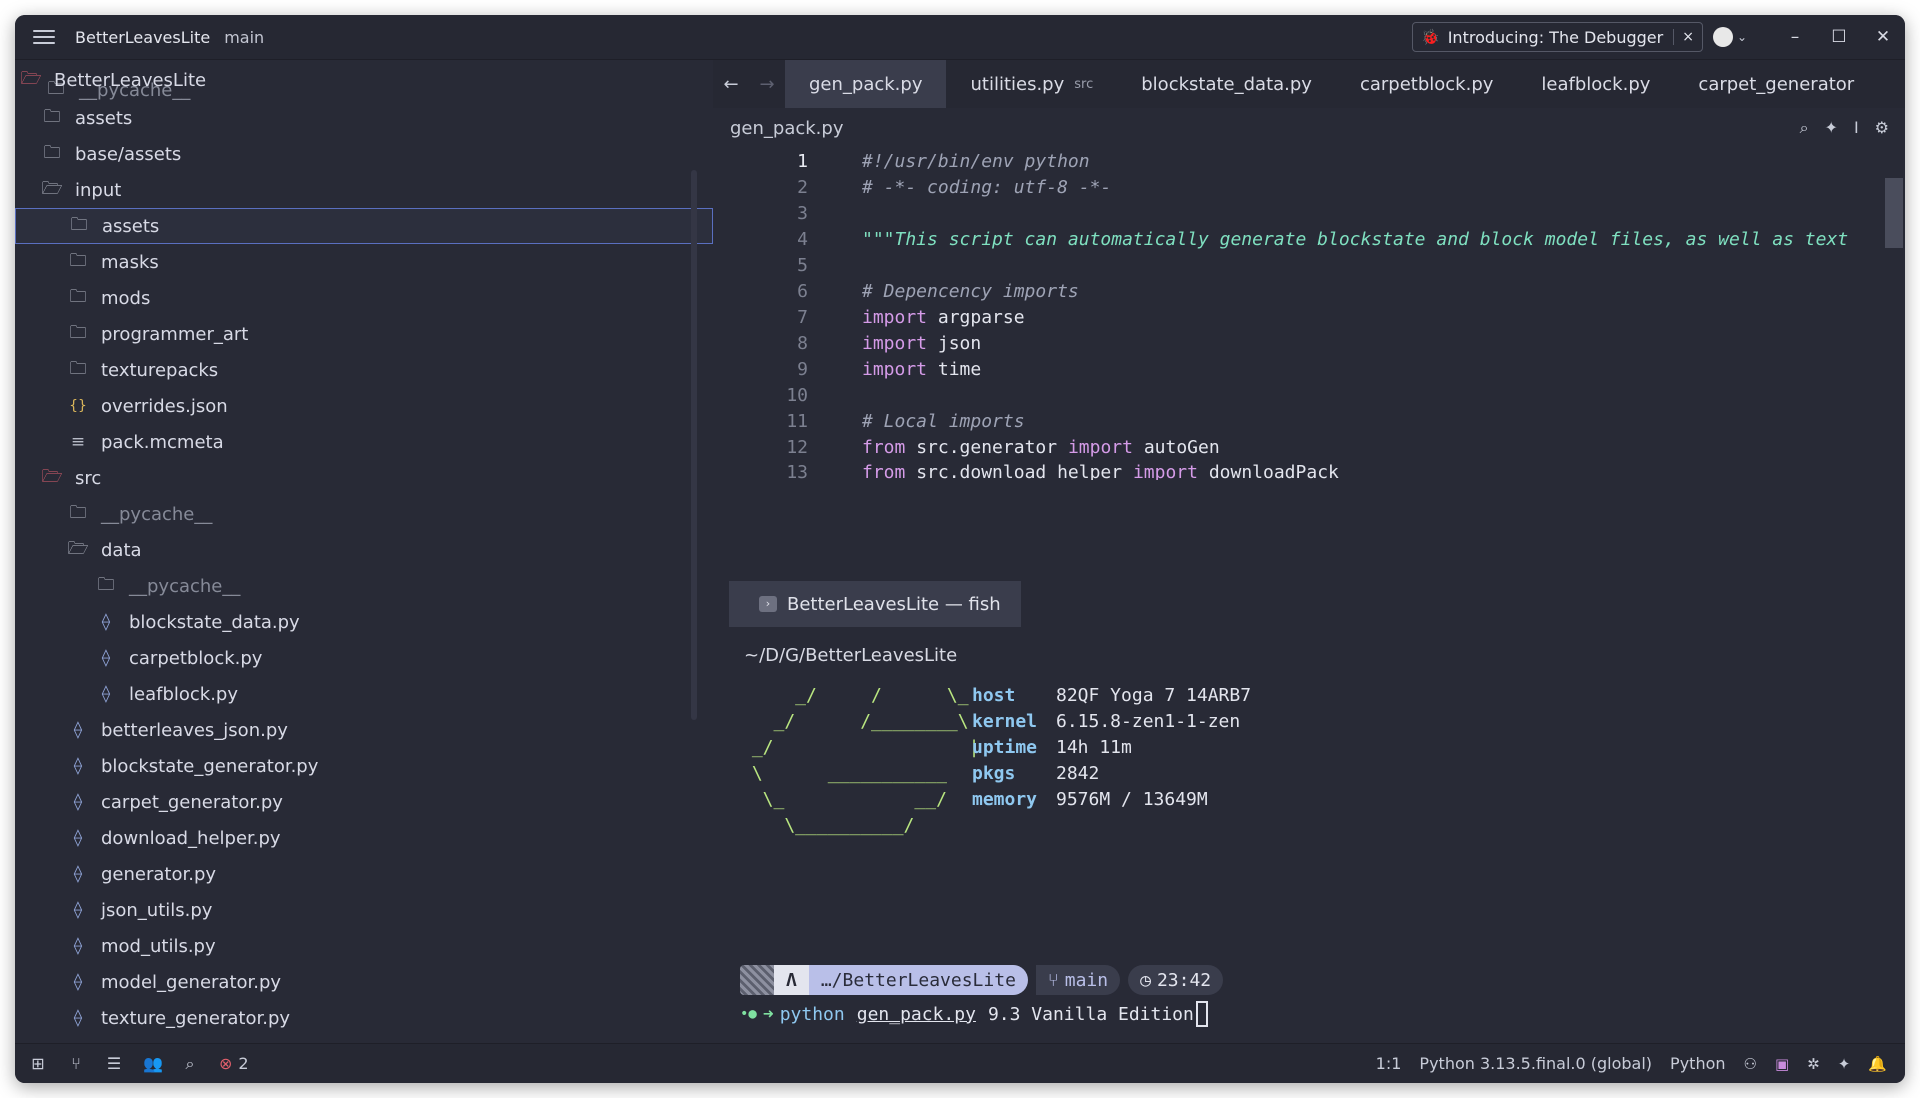 Image resolution: width=1920 pixels, height=1098 pixels. What do you see at coordinates (1535, 1063) in the screenshot?
I see `python-interpreter: Python 3.13.5.final.0 (global)` at bounding box center [1535, 1063].